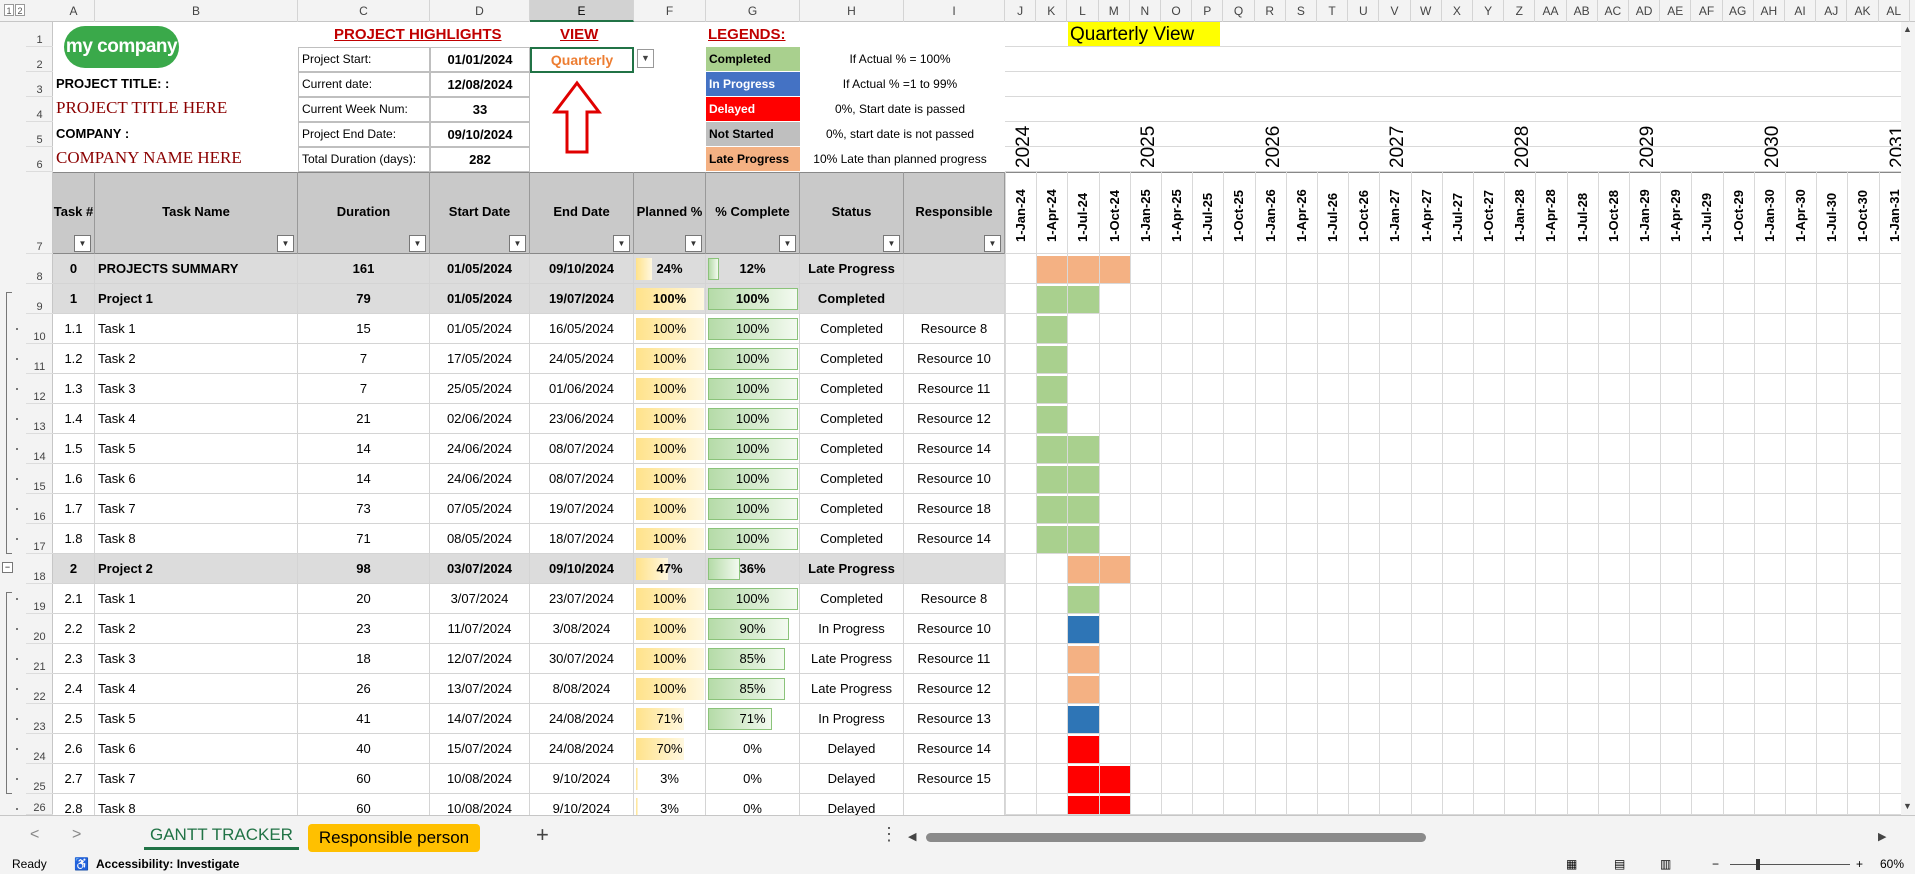 The image size is (1915, 874). I want to click on column-header-cell: Status ▼, so click(852, 213).